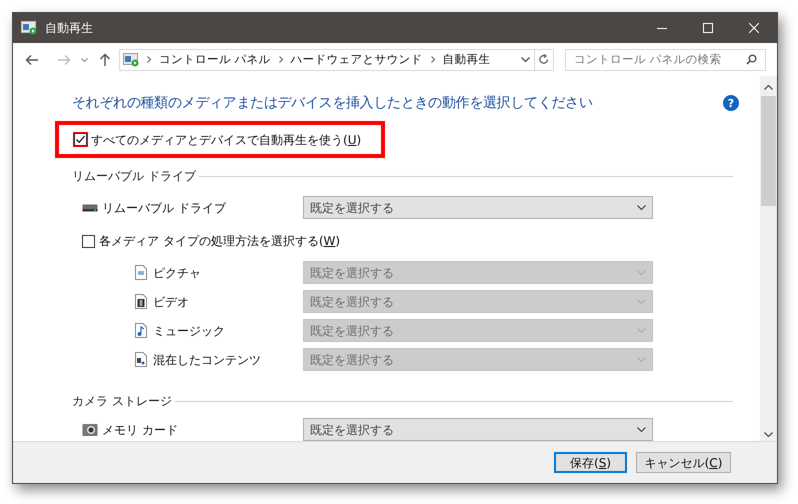 Image resolution: width=798 pixels, height=504 pixels. I want to click on camera-icon, so click(90, 429).